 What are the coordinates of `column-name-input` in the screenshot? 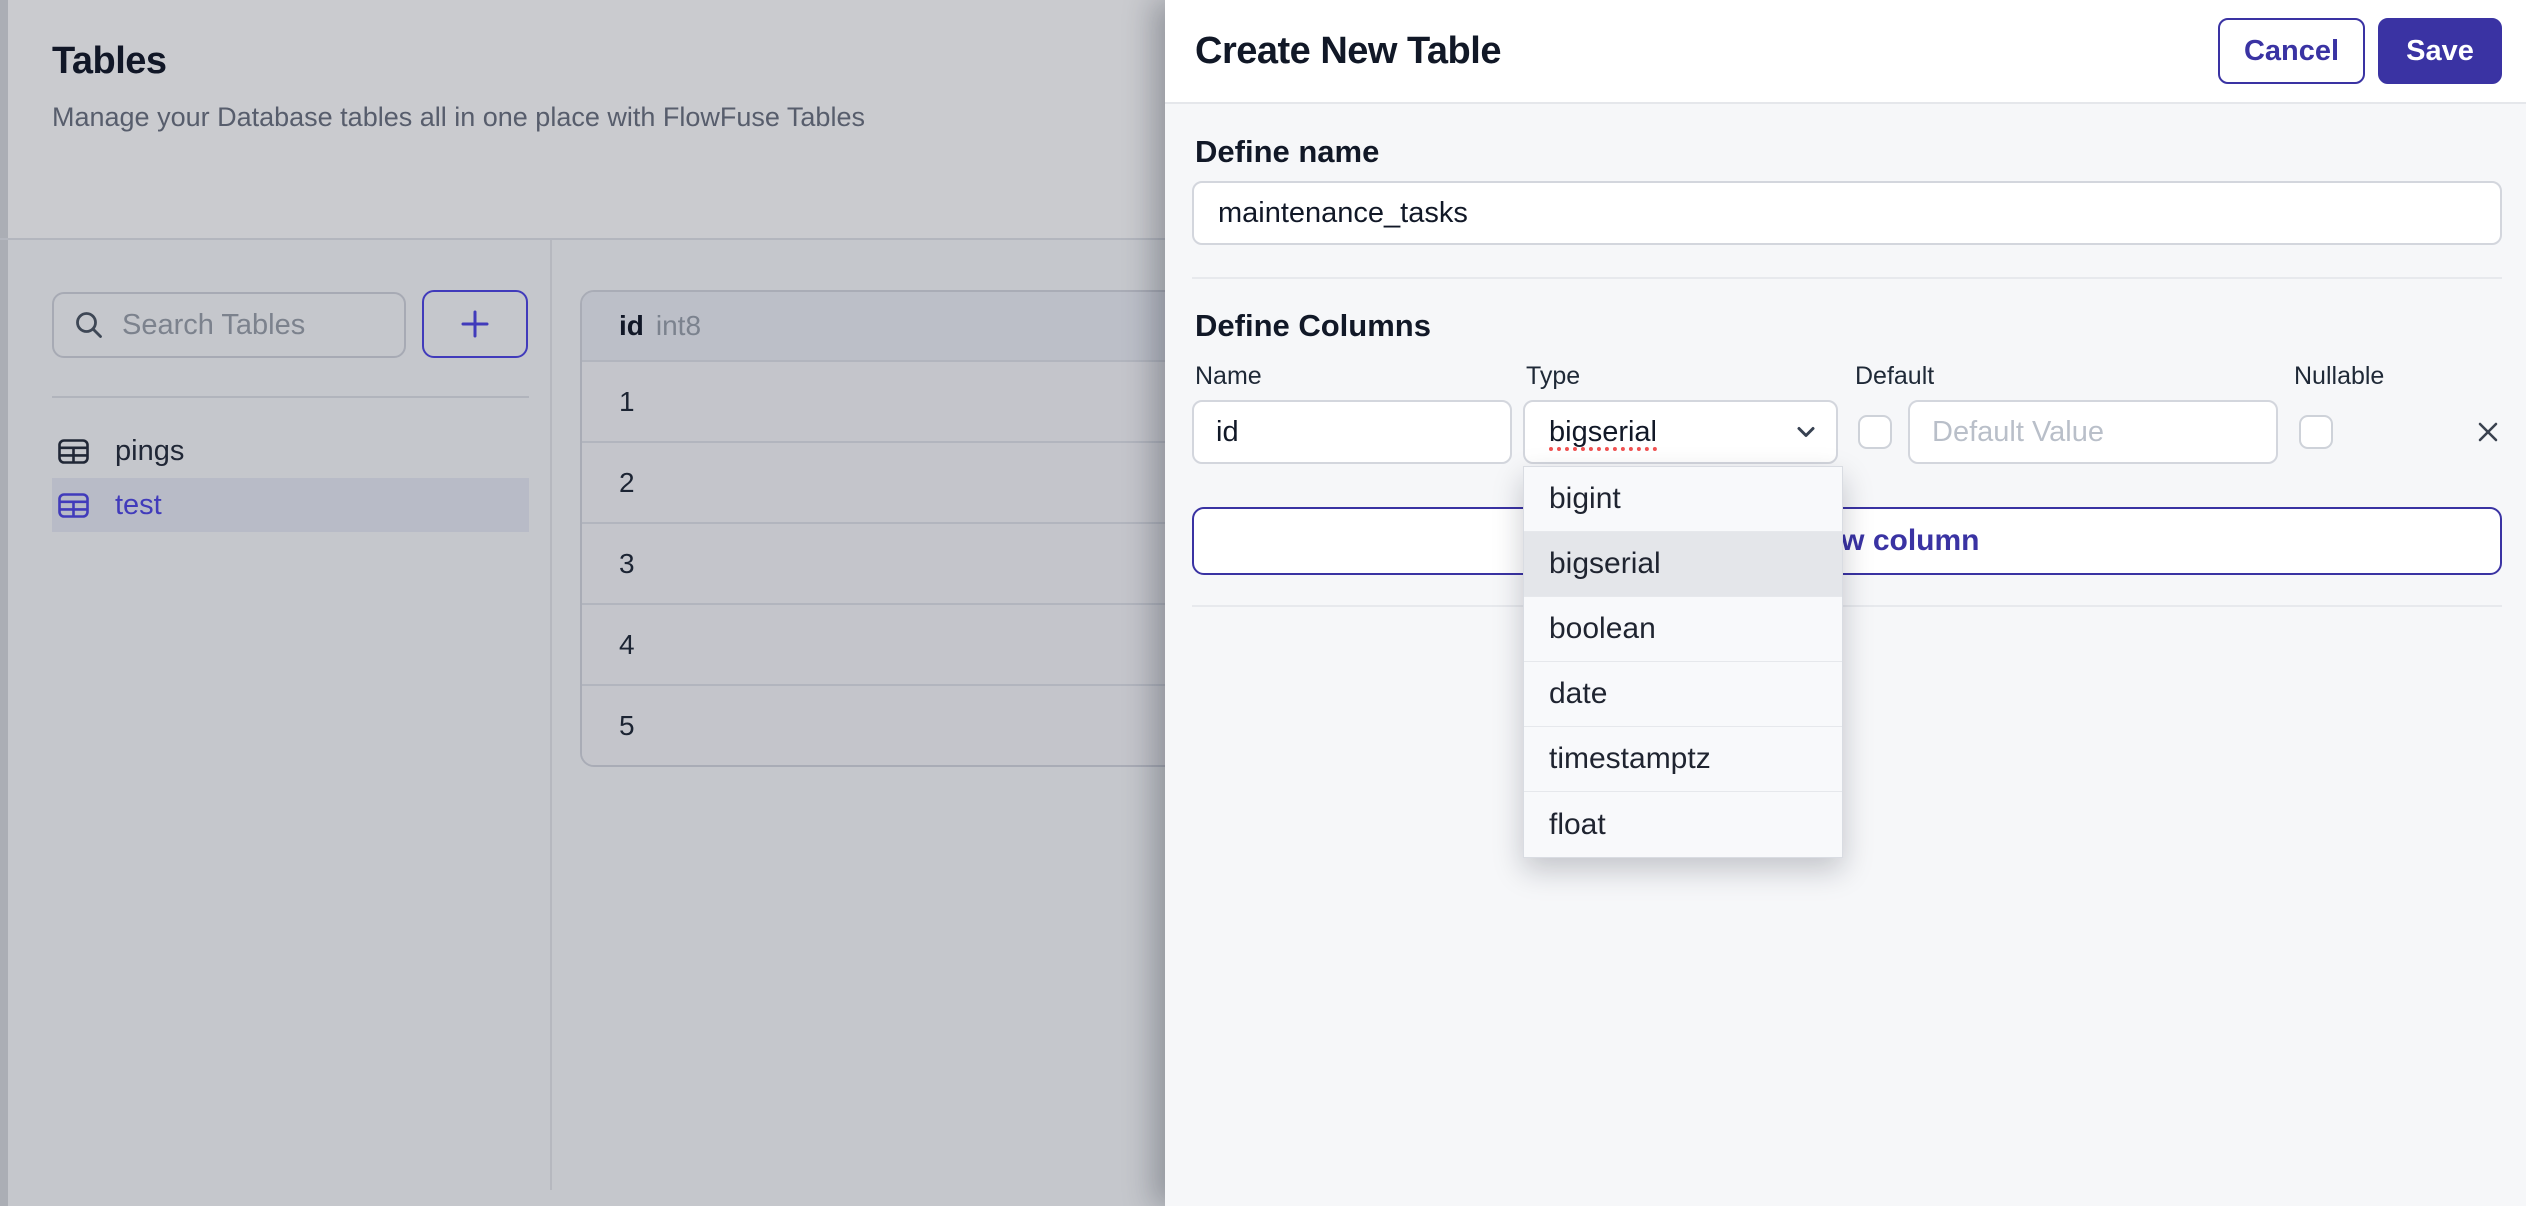 It's located at (1352, 432).